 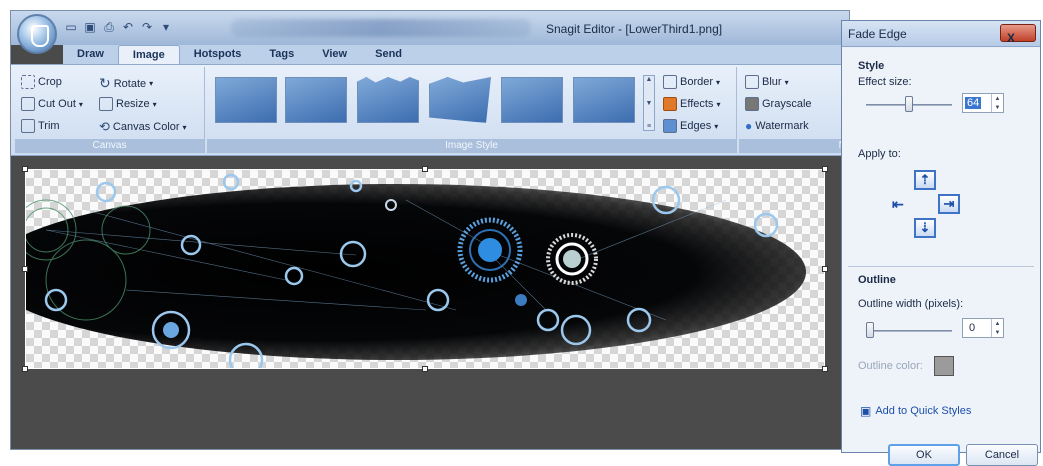 I want to click on outline-width-slider-thumb, so click(x=870, y=330).